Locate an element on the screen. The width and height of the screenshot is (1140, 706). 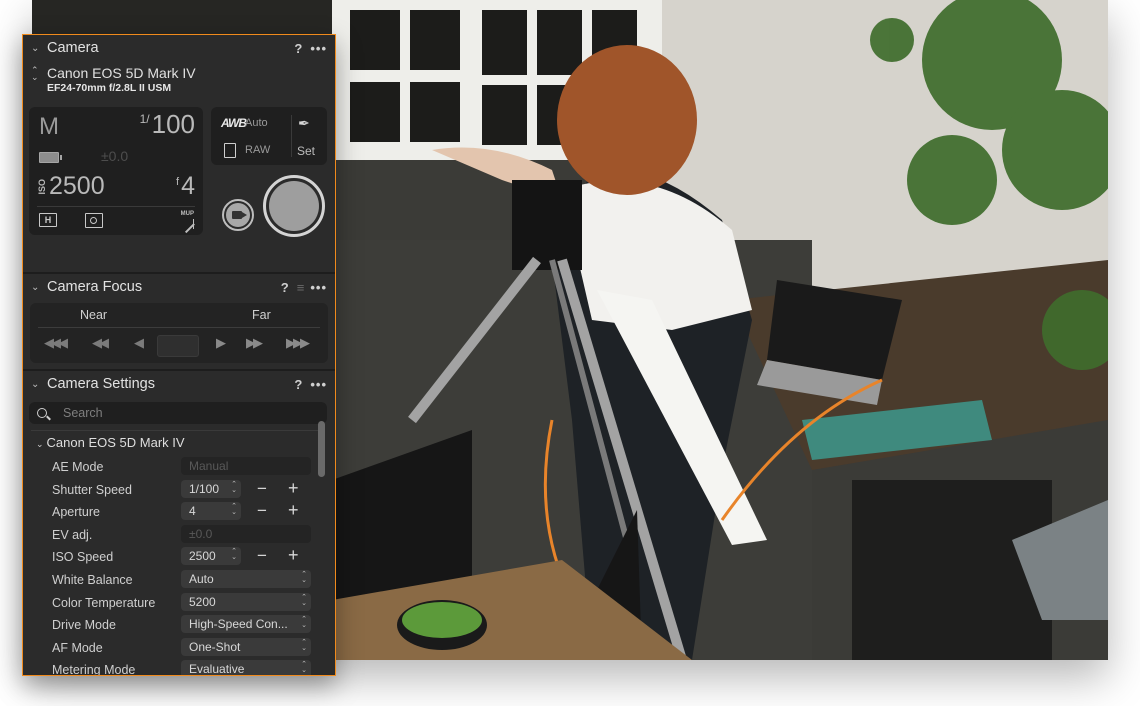
focus-divider is located at coordinates (179, 327).